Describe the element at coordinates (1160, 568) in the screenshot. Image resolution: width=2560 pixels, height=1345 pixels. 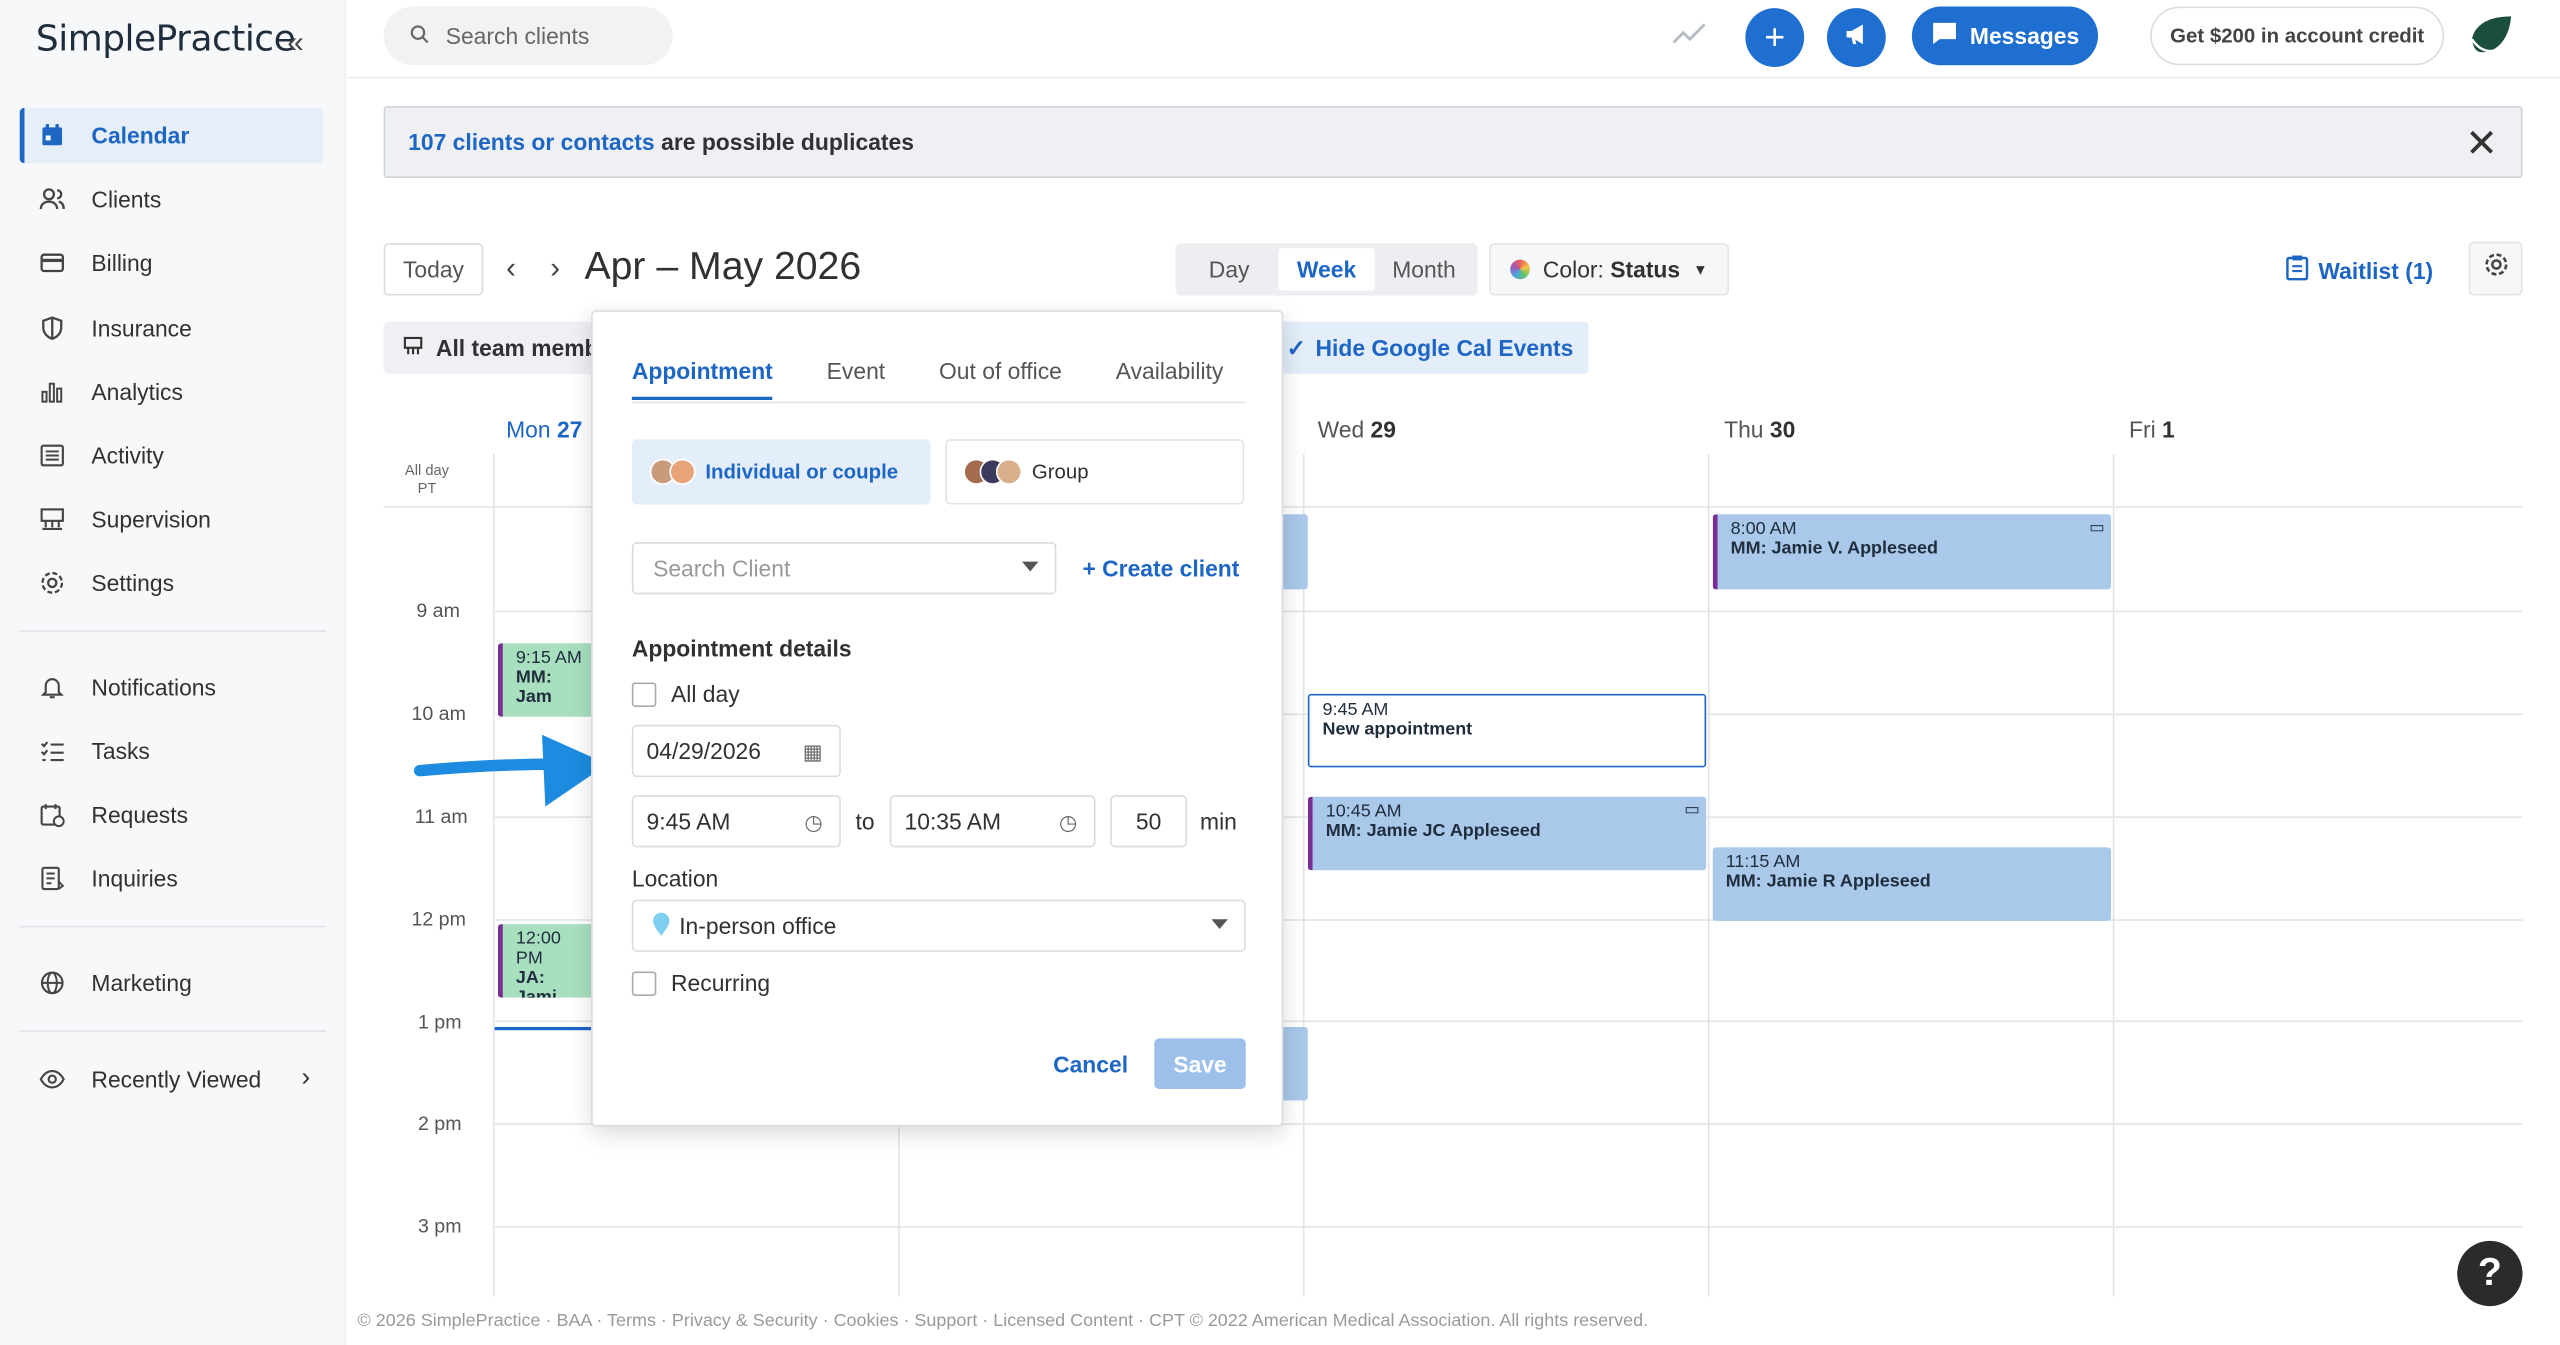
I see `create-client-link: + Create client` at that location.